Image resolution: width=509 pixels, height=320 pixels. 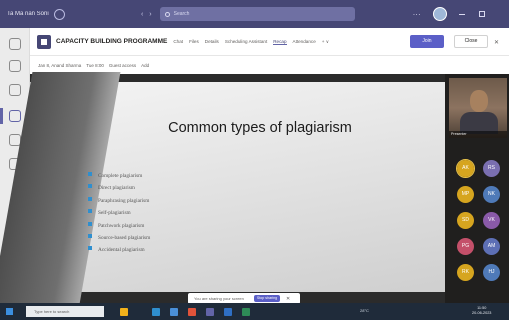 What do you see at coordinates (156, 312) in the screenshot?
I see `edge-icon` at bounding box center [156, 312].